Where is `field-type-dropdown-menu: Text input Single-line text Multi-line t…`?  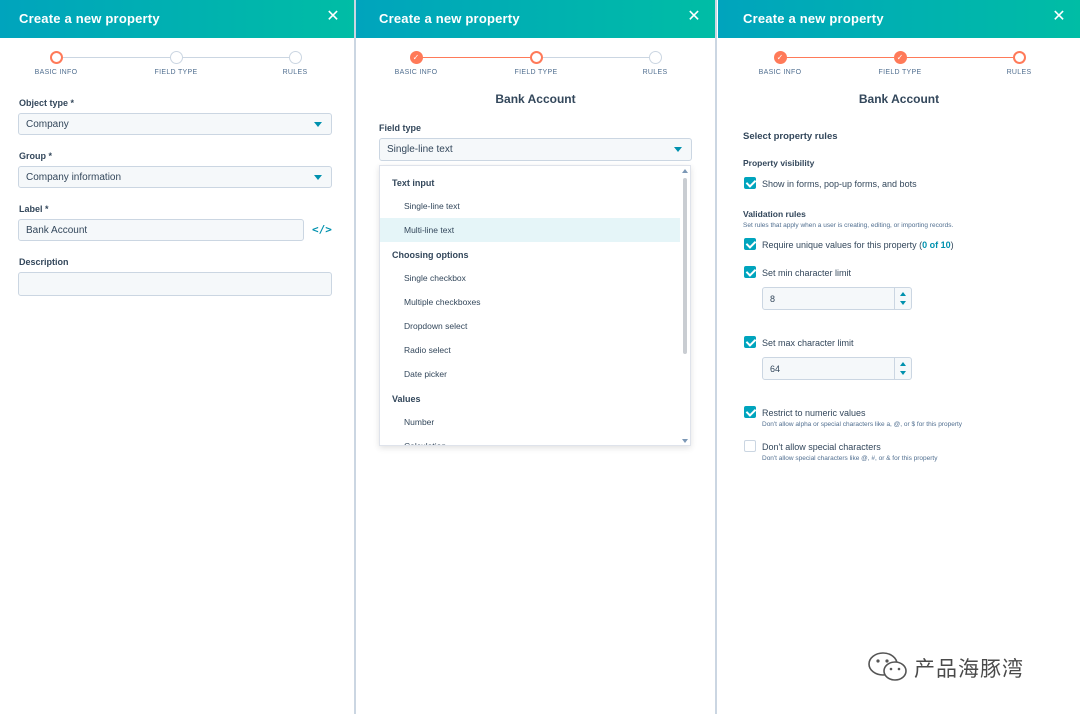
field-type-dropdown-menu: Text input Single-line text Multi-line t… is located at coordinates (535, 305).